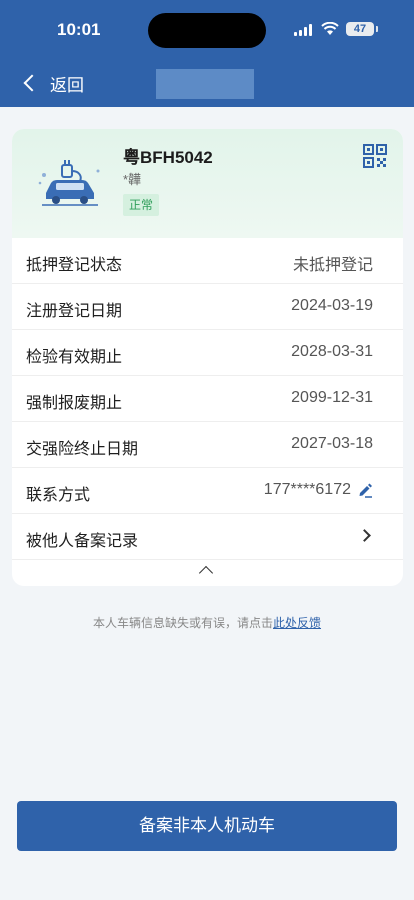  I want to click on detail-label: 被他人备案记录, so click(82, 541).